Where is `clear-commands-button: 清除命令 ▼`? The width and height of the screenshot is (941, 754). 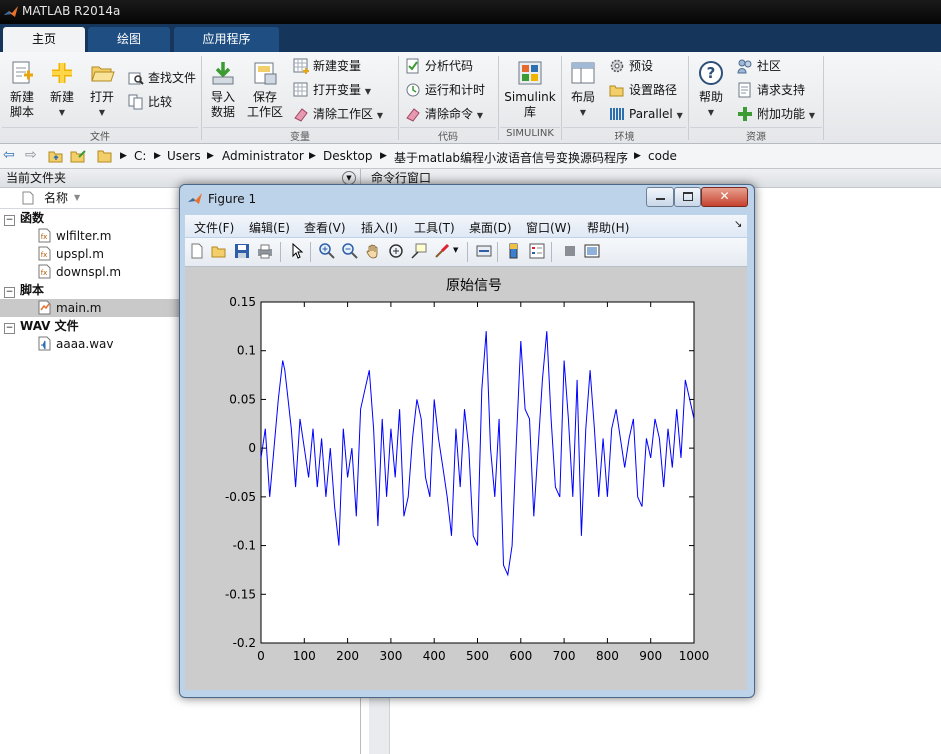 clear-commands-button: 清除命令 ▼ is located at coordinates (444, 114).